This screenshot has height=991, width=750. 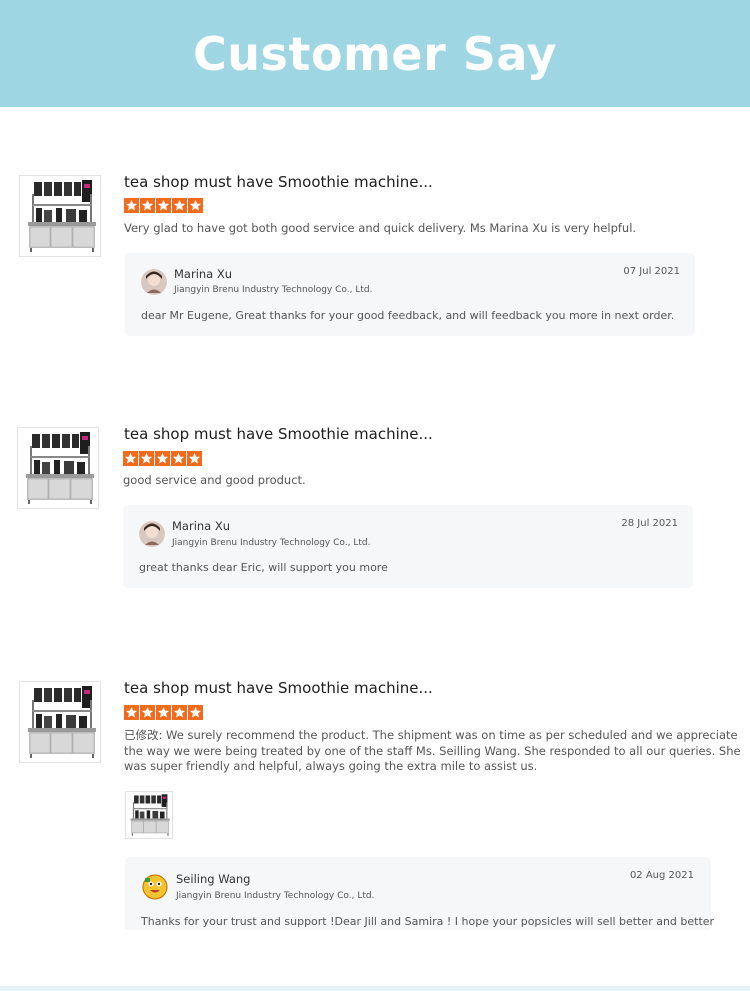 I want to click on reply-date: 02 Aug 2021, so click(x=661, y=875).